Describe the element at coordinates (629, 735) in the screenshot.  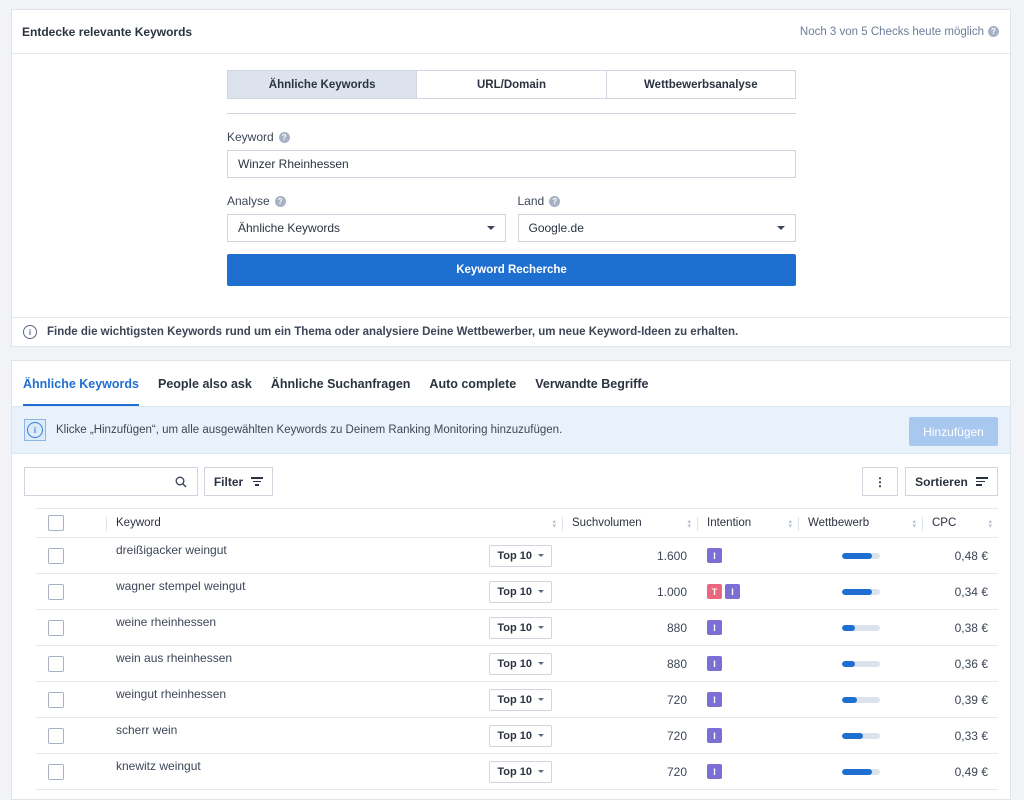
I see `volume-cell: 720` at that location.